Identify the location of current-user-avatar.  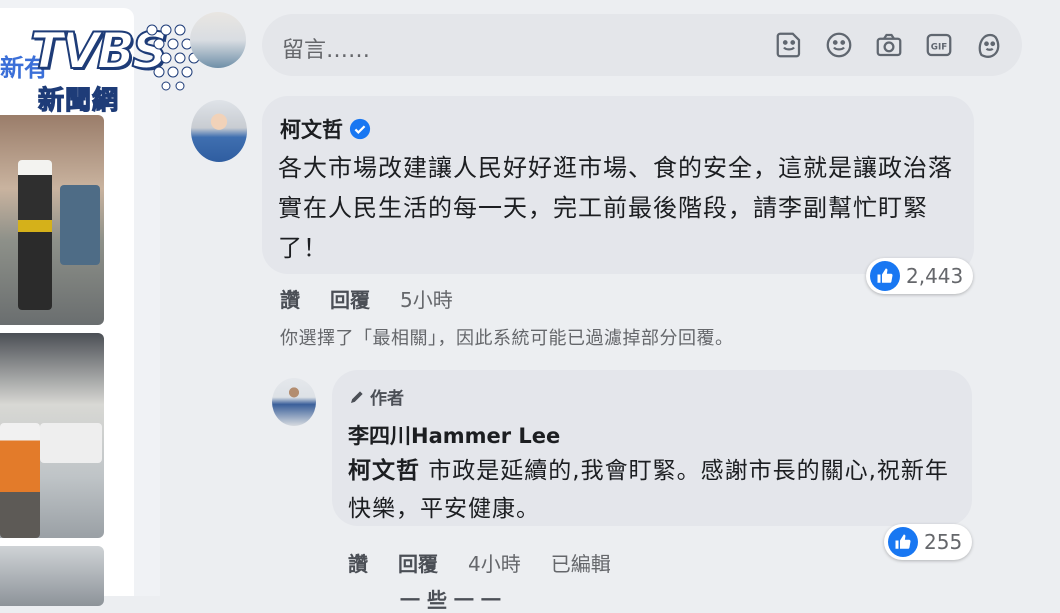
(218, 40).